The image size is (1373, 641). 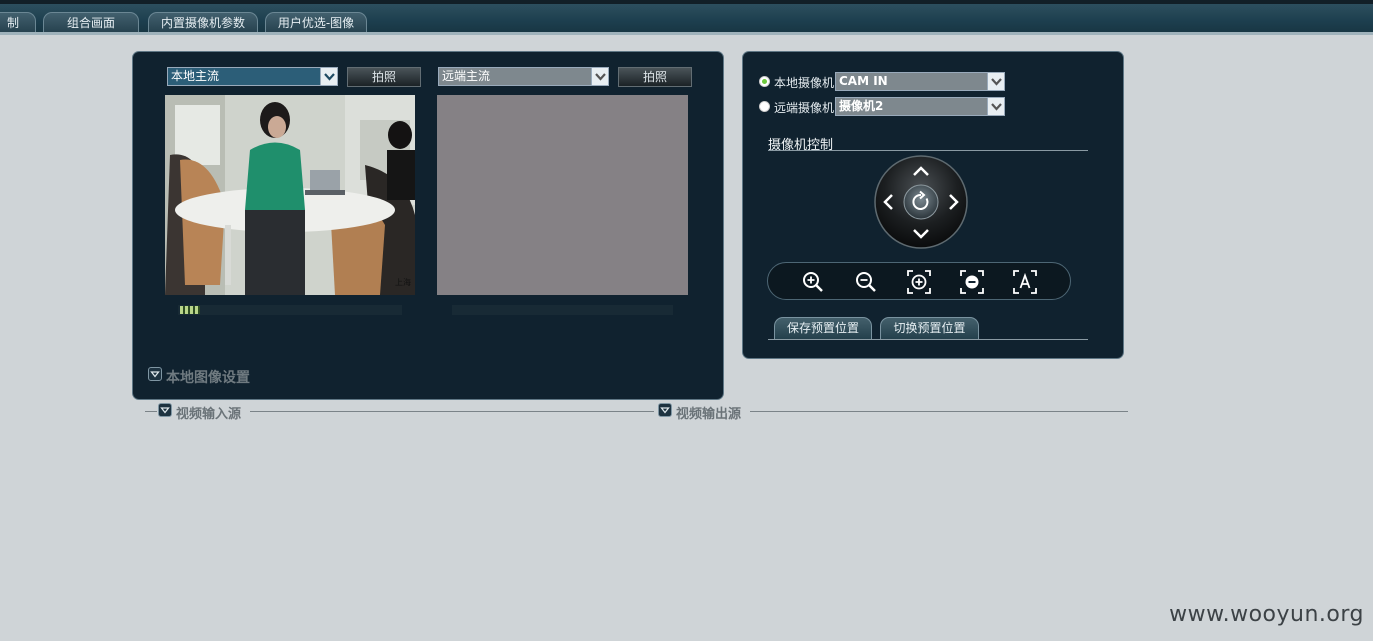 I want to click on tab-layout: 组合画面, so click(x=91, y=23).